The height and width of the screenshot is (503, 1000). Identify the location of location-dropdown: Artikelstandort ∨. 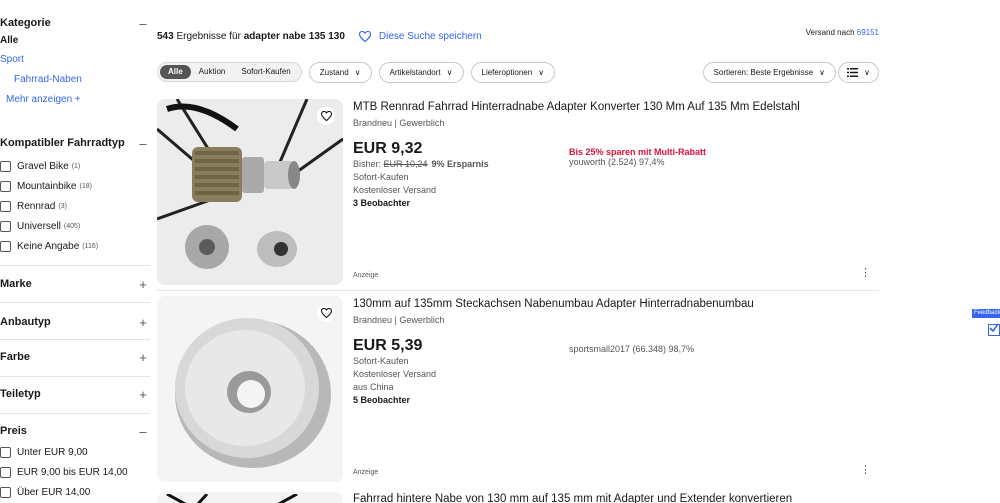
(421, 72).